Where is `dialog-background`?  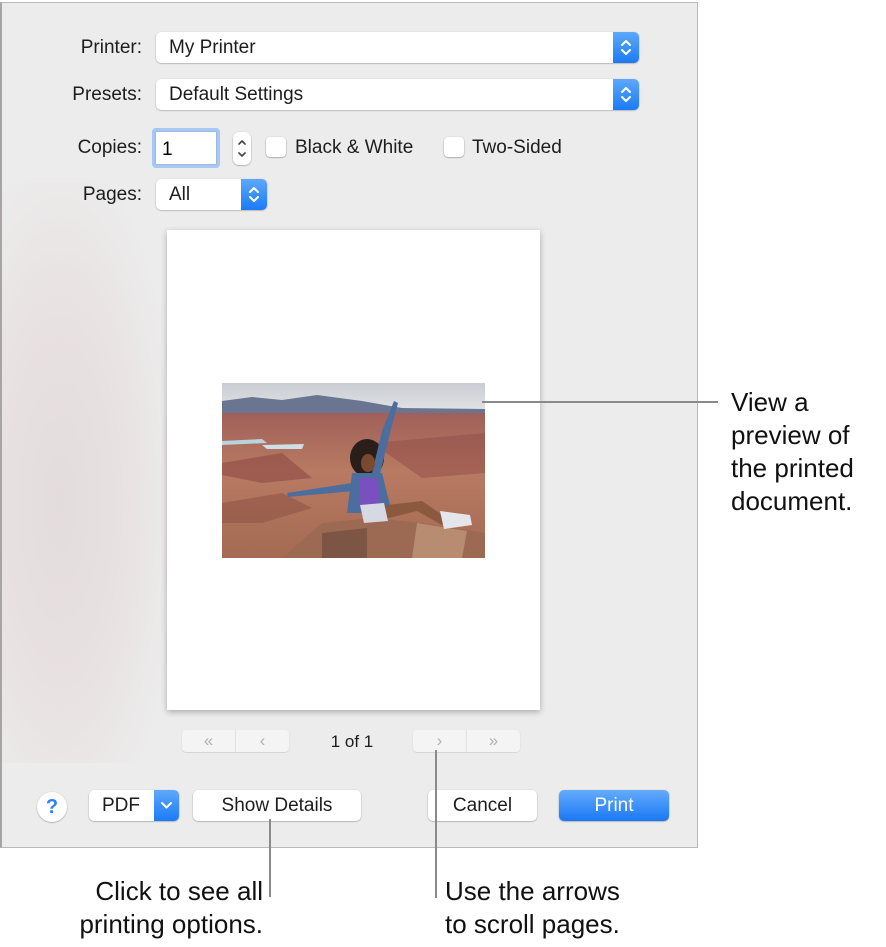
dialog-background is located at coordinates (84, 473).